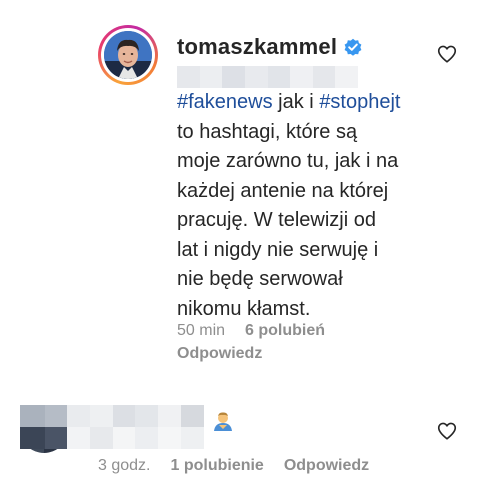 The width and height of the screenshot is (498, 478). I want to click on comment-text-segment: każdej antenie na której, so click(283, 190).